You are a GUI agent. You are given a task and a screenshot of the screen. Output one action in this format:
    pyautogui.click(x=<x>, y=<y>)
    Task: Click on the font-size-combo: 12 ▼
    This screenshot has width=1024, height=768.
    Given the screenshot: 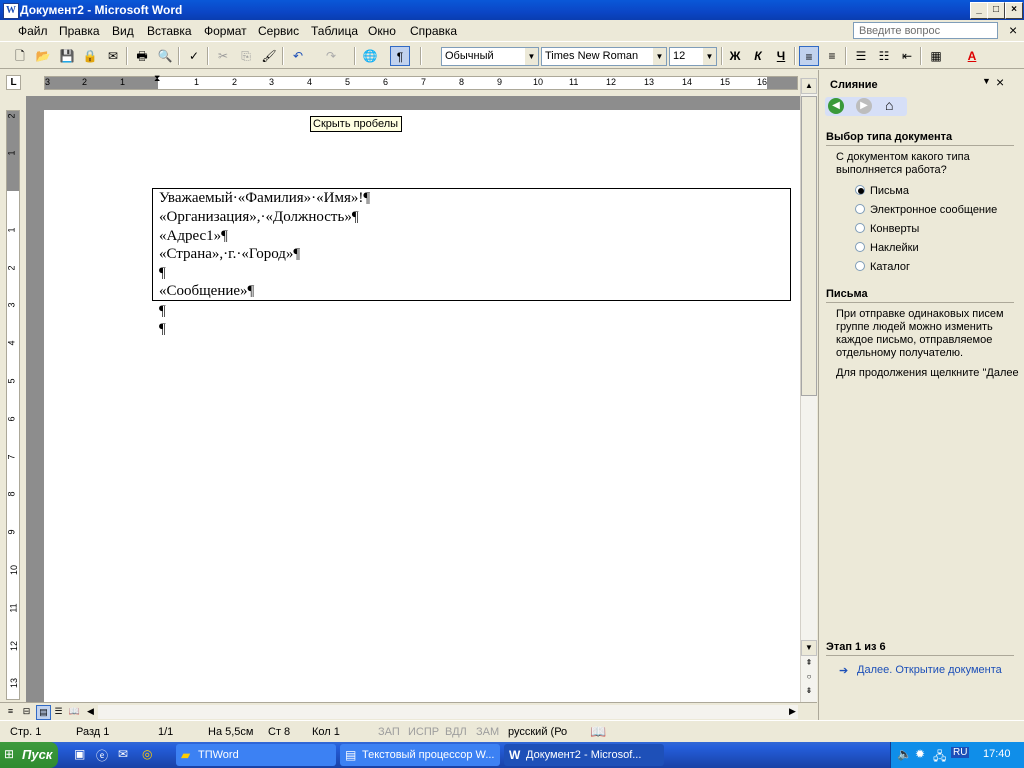 What is the action you would take?
    pyautogui.click(x=693, y=56)
    